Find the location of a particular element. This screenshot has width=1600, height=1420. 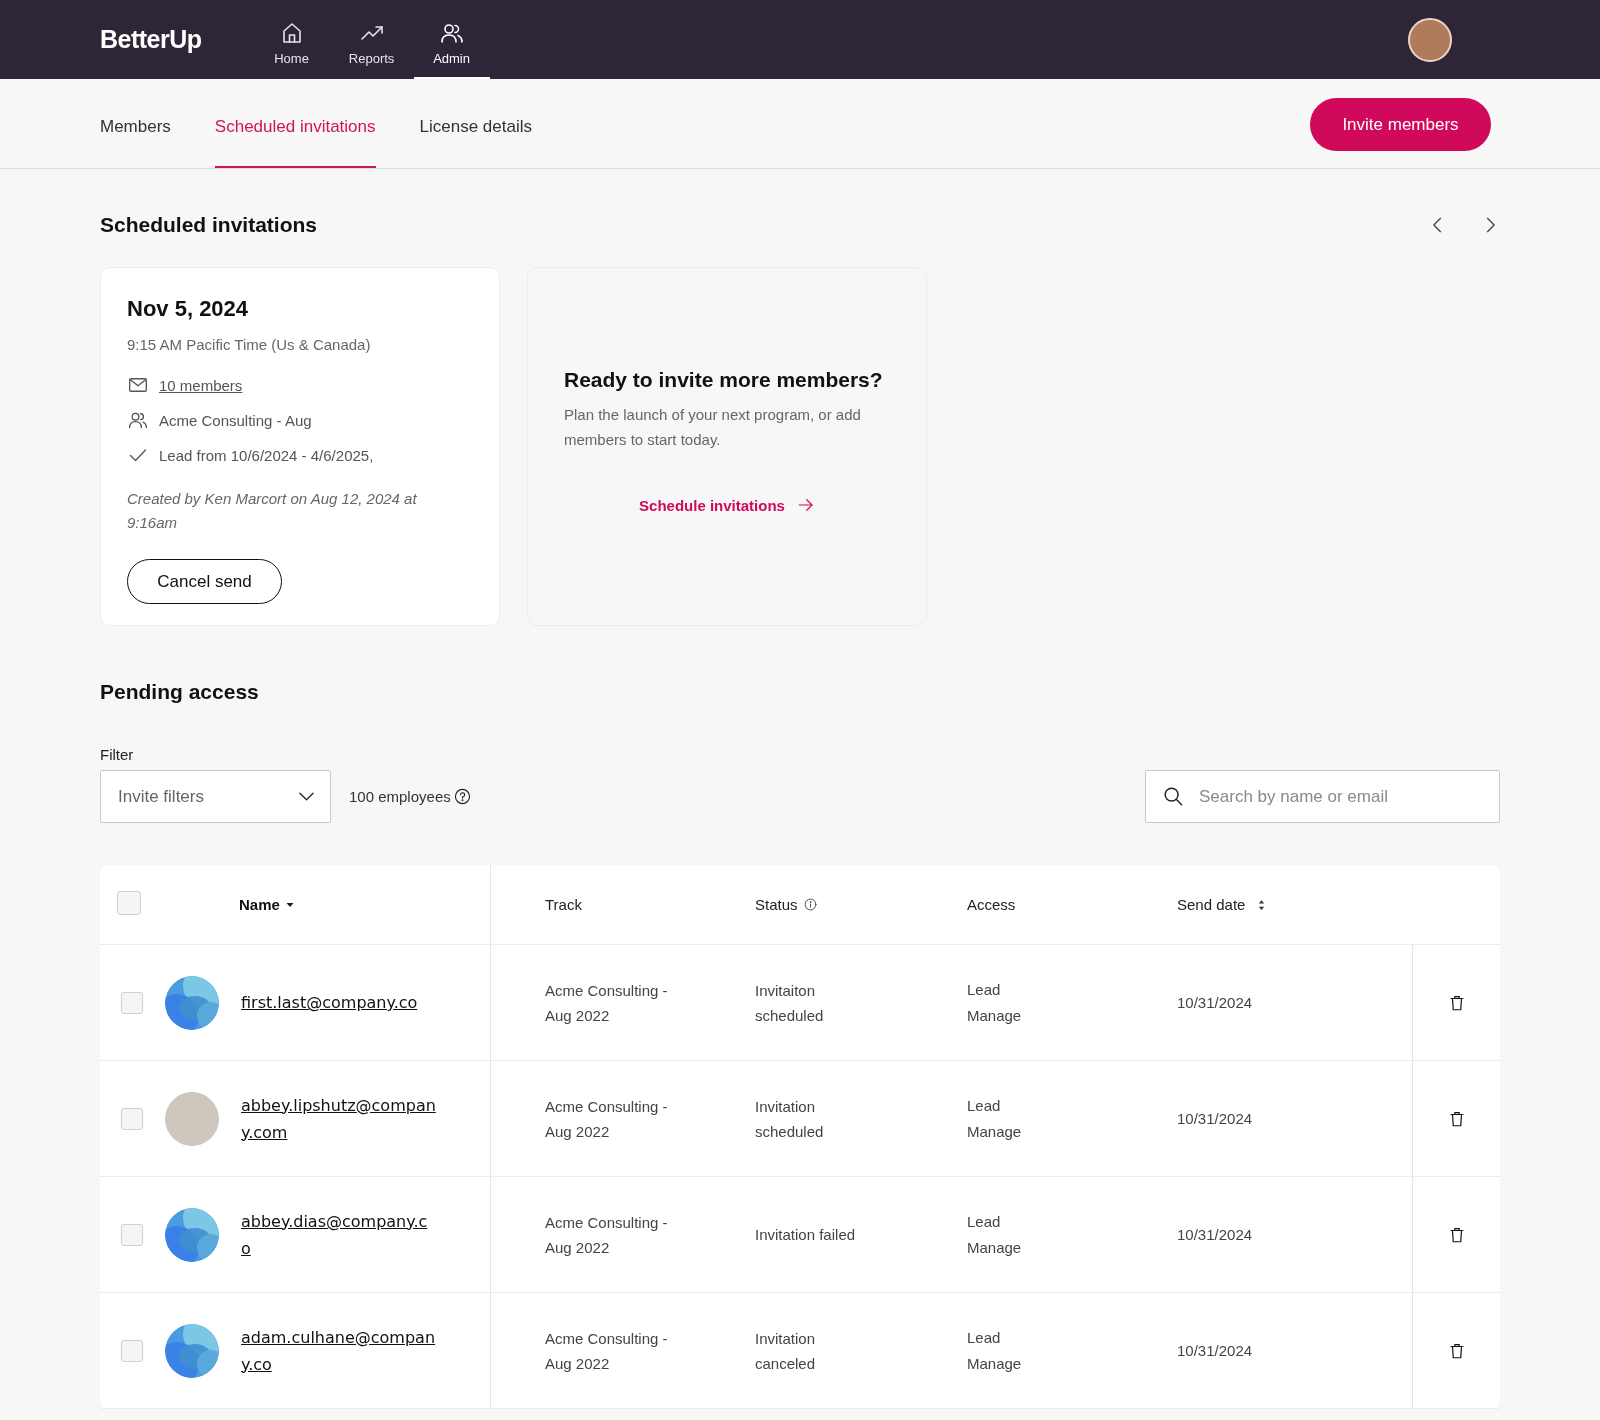

table-cell-text: Invitation failed is located at coordinates (806, 1235).